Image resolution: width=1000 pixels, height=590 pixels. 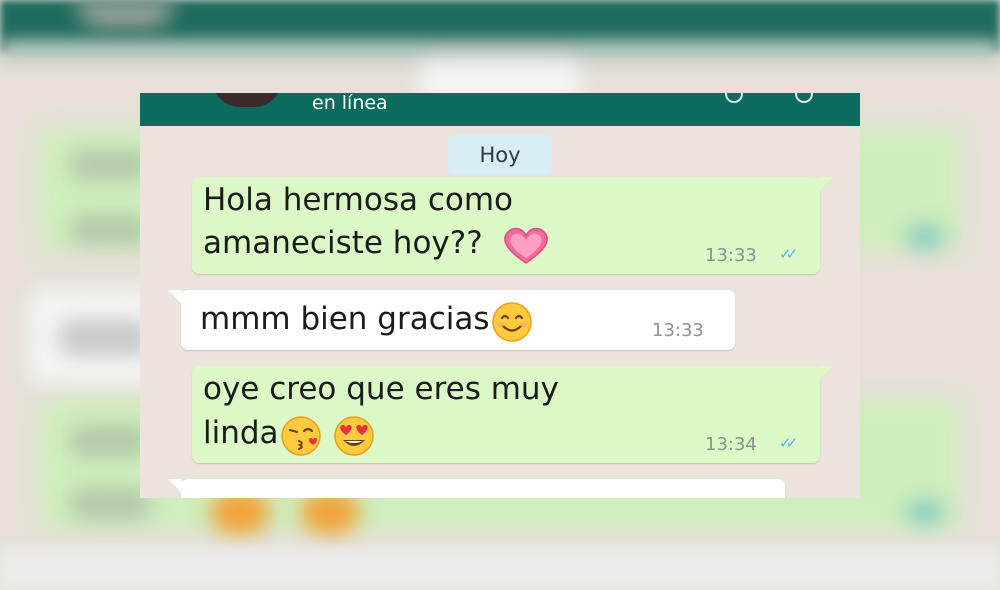 I want to click on contact-avatar, so click(x=247, y=100).